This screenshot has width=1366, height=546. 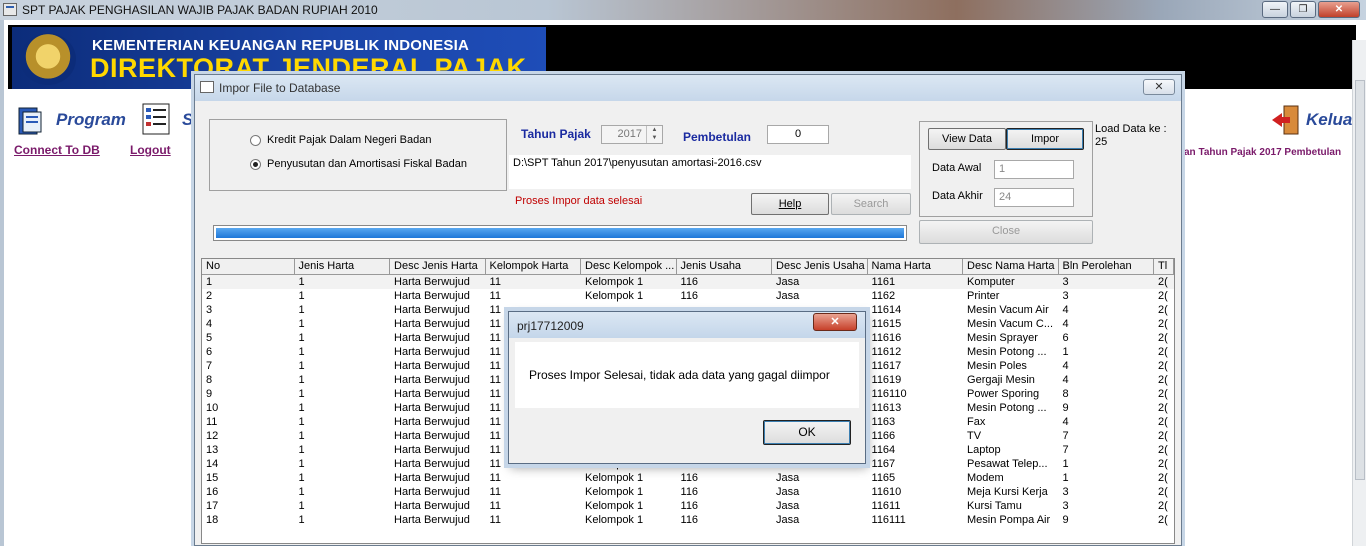 What do you see at coordinates (798, 134) in the screenshot?
I see `pembetulan-field: 0` at bounding box center [798, 134].